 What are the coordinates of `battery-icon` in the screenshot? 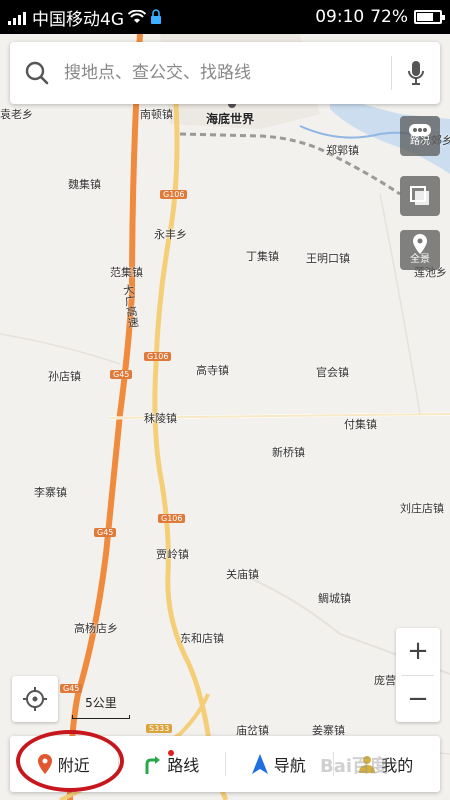 It's located at (429, 17).